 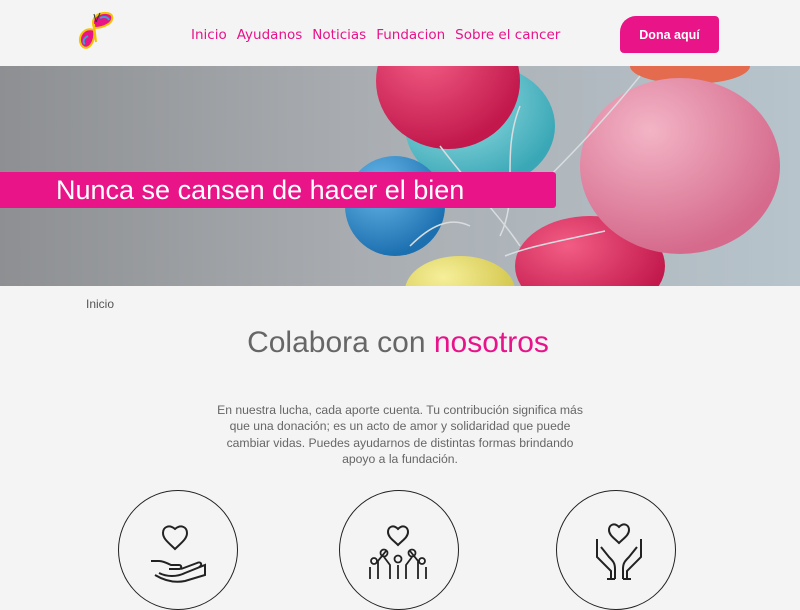 I want to click on feature-circle-community, so click(x=399, y=550).